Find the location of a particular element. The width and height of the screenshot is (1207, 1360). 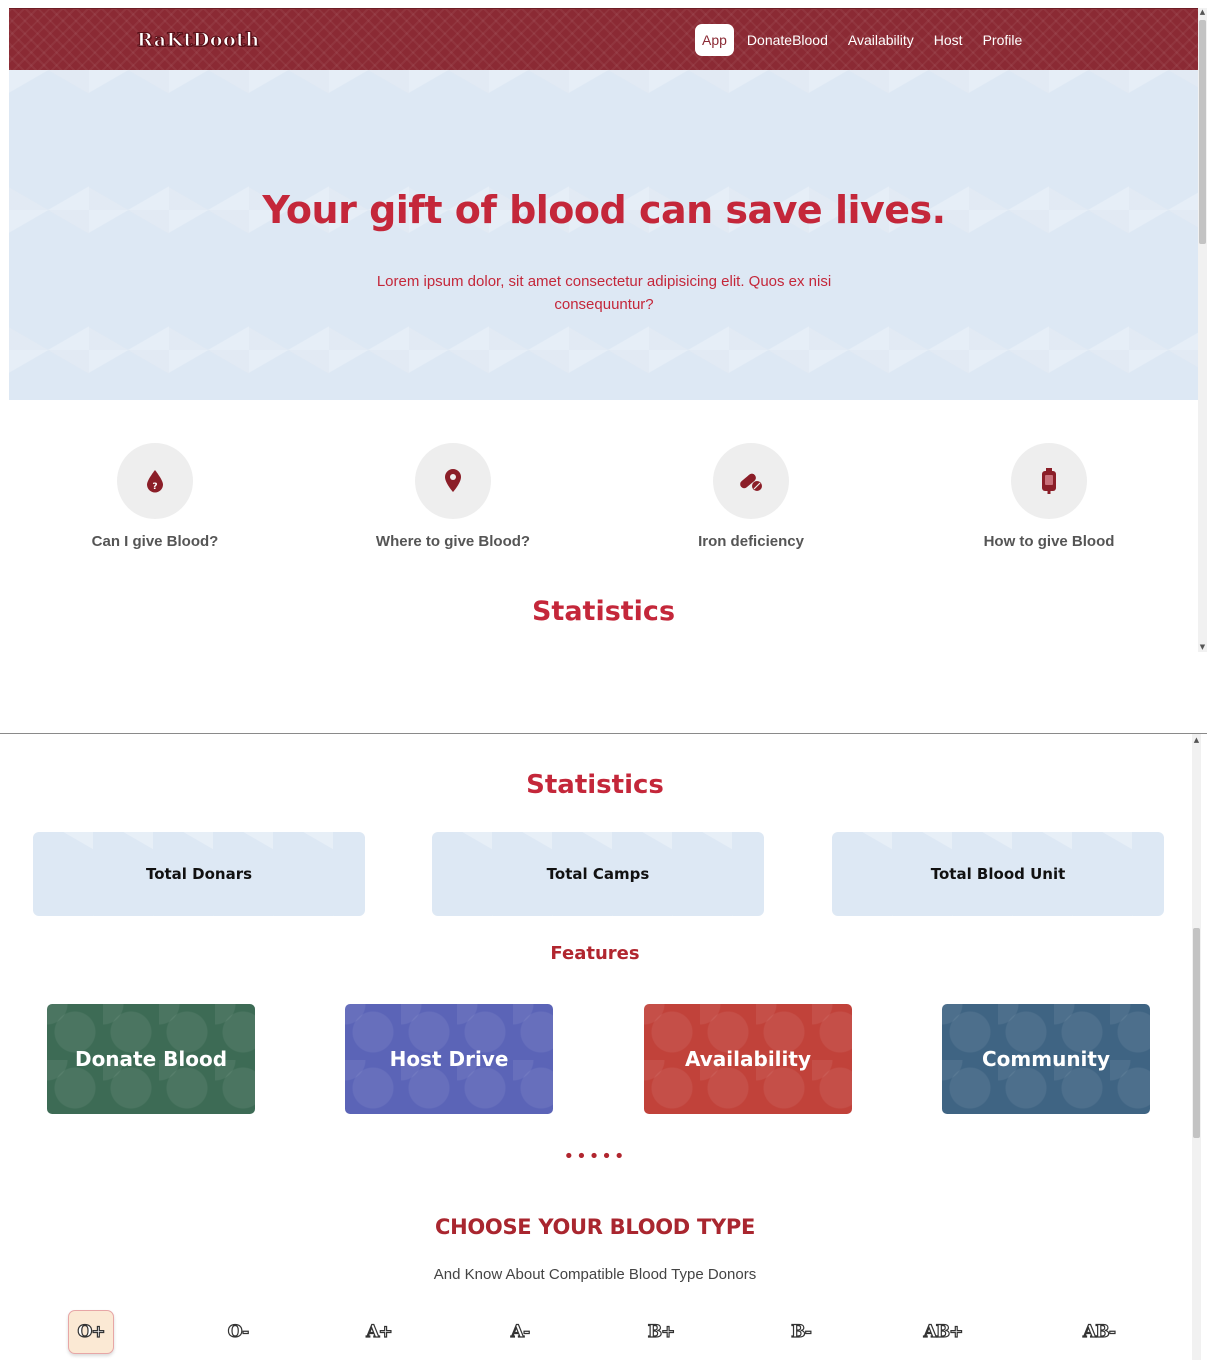

info-item-where-to-give: Where to give Blood? is located at coordinates (453, 496).